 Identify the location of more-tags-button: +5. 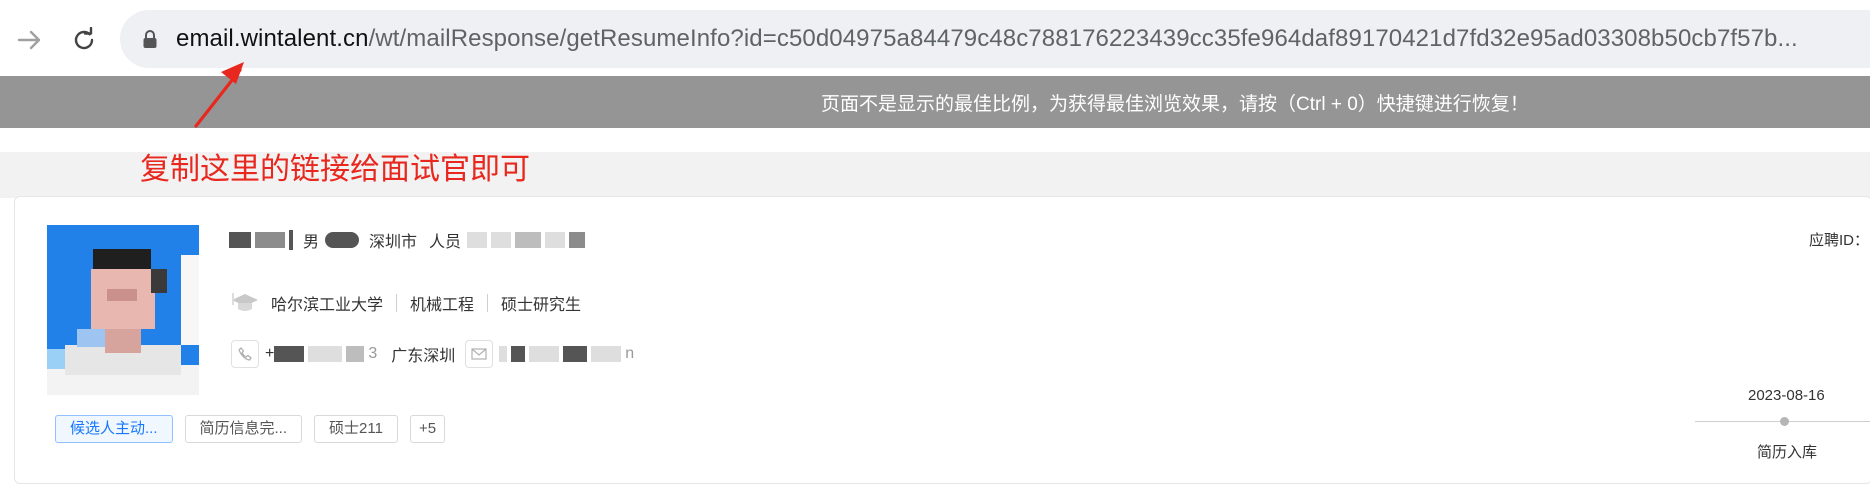
(427, 429).